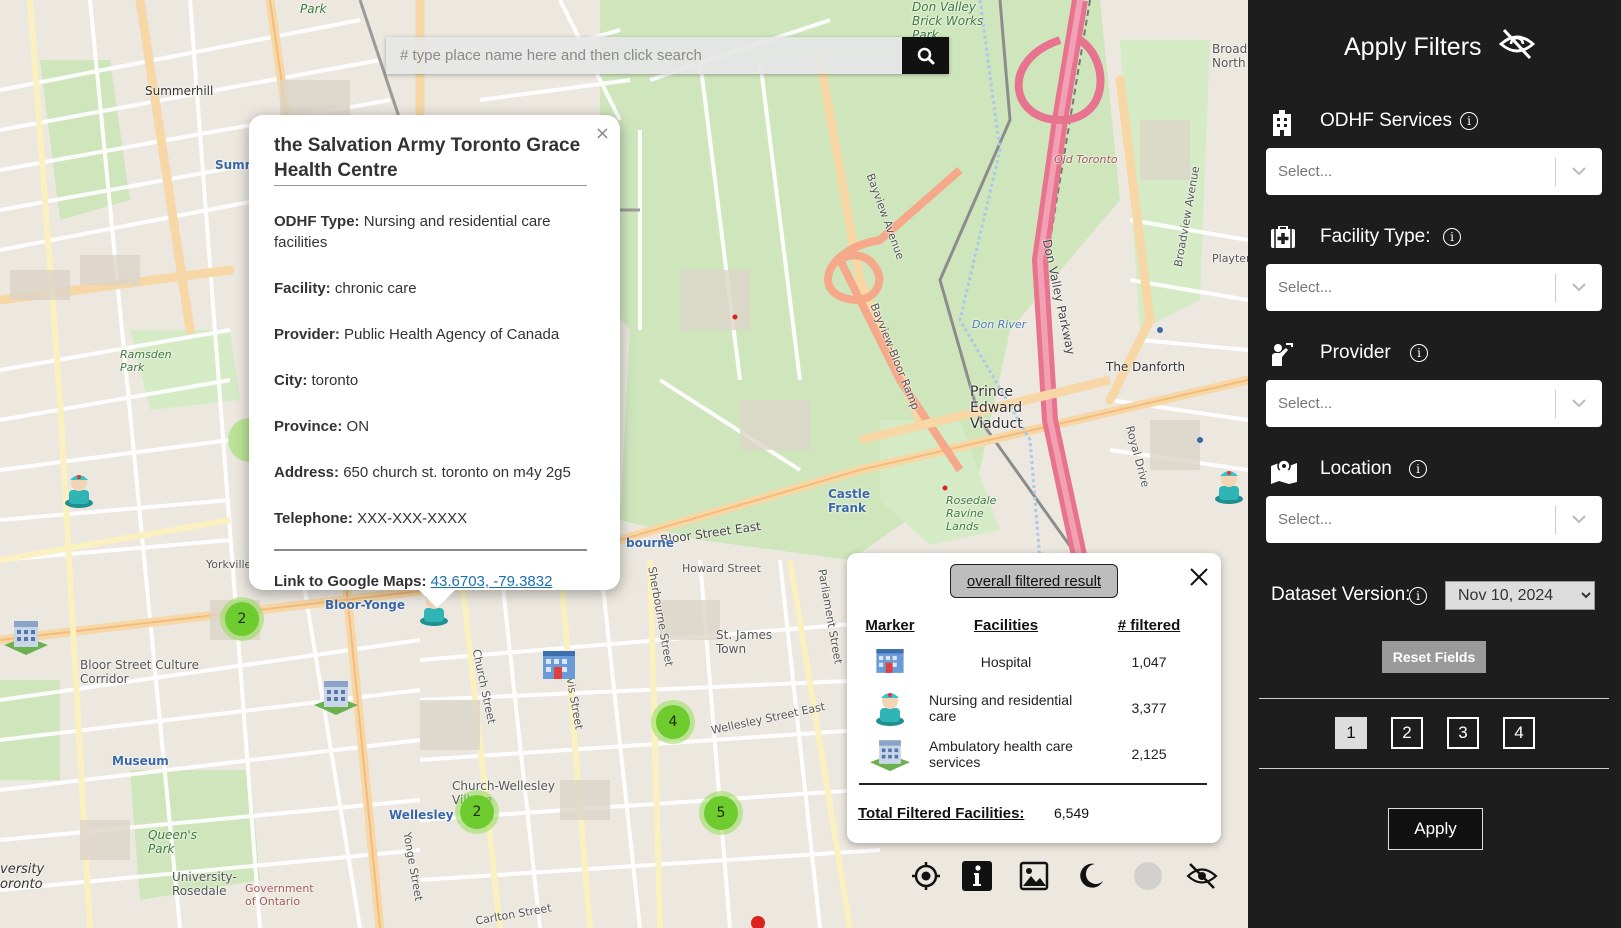 The height and width of the screenshot is (928, 1621). I want to click on telephone-value: XXX-XXX-XXXX, so click(412, 518).